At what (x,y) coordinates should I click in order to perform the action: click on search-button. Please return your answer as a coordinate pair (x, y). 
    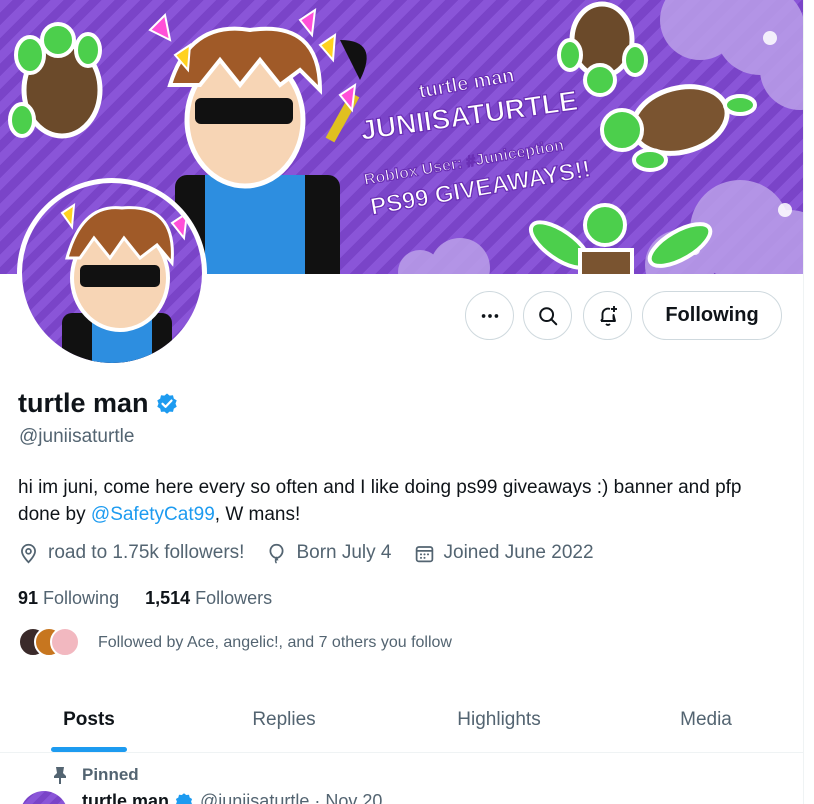
    Looking at the image, I should click on (547, 315).